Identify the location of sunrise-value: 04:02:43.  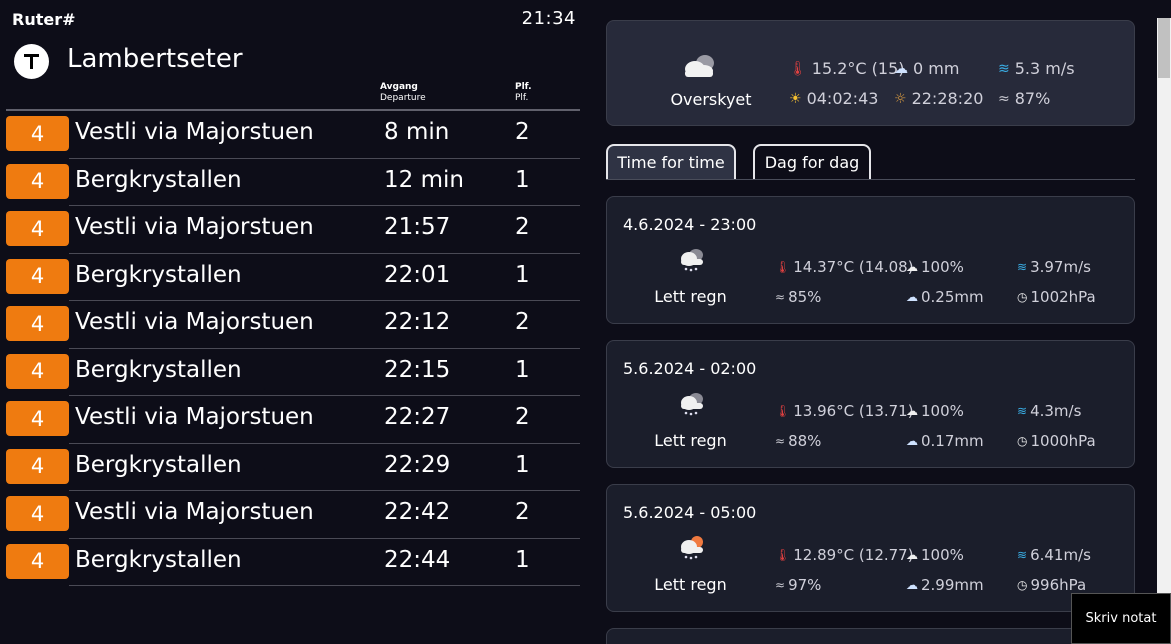
(842, 98).